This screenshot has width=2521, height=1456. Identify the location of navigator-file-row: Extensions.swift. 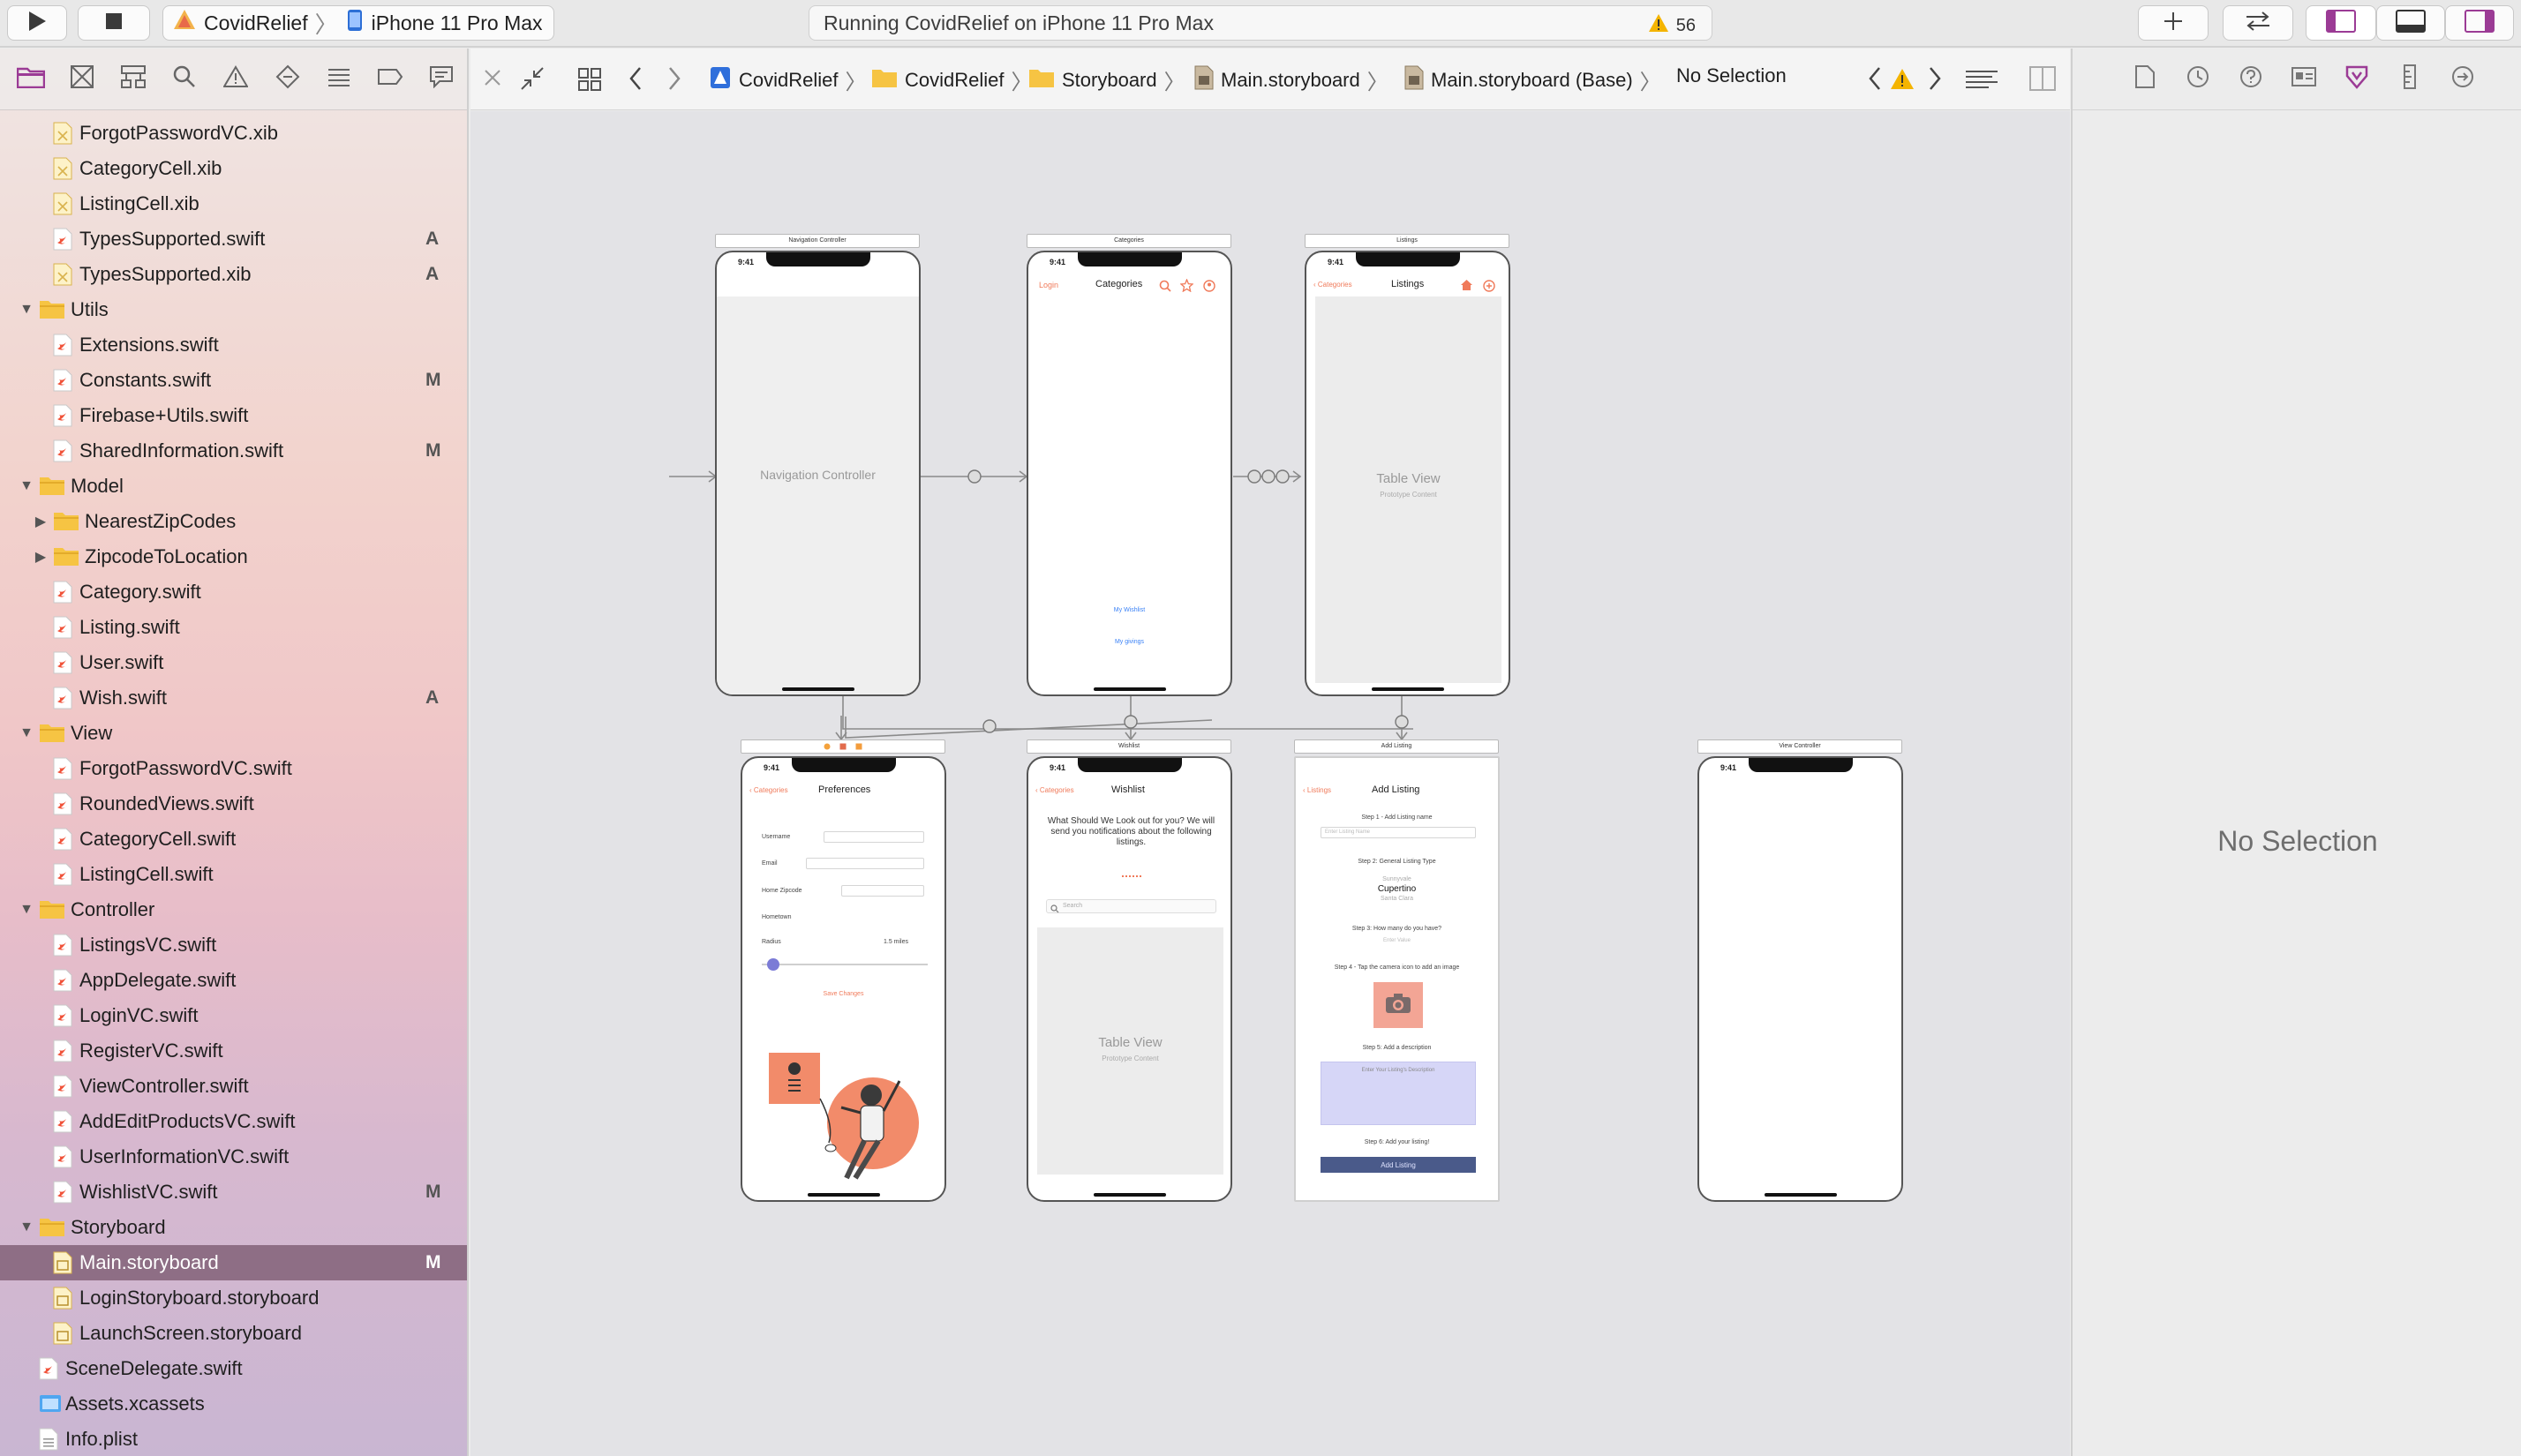
(233, 345).